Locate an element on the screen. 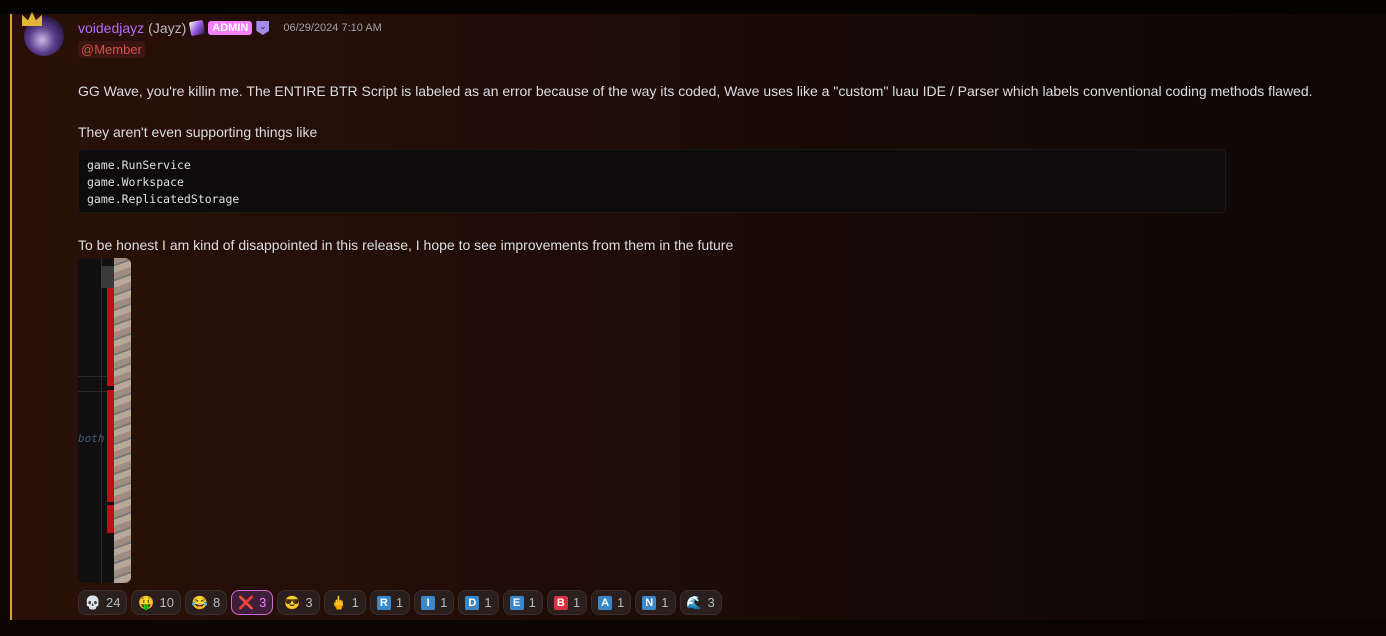  image-text: both is located at coordinates (91, 438).